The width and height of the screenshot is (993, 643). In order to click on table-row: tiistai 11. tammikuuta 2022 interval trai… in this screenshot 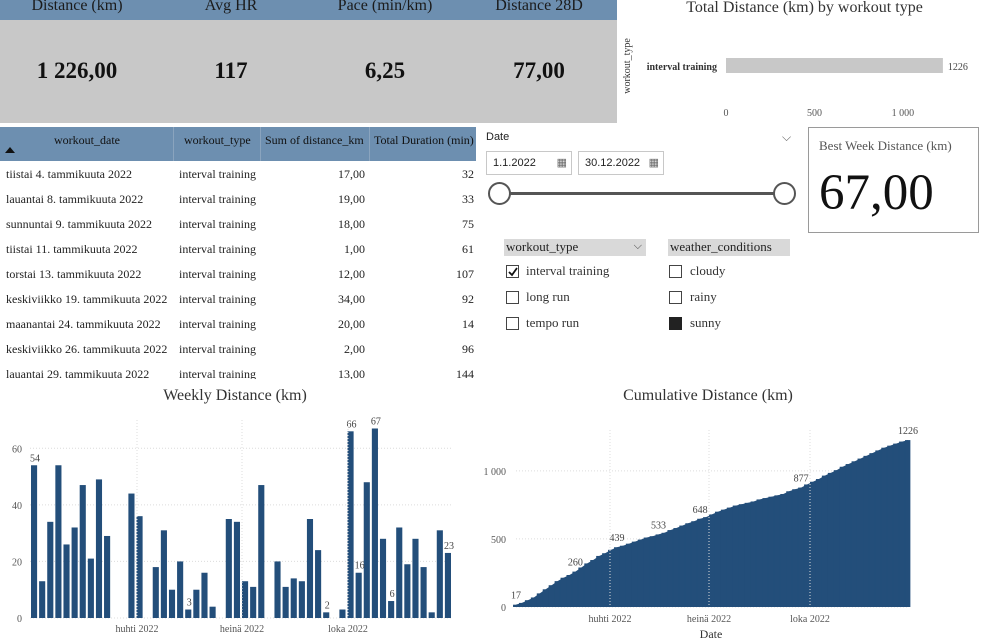, I will do `click(238, 250)`.